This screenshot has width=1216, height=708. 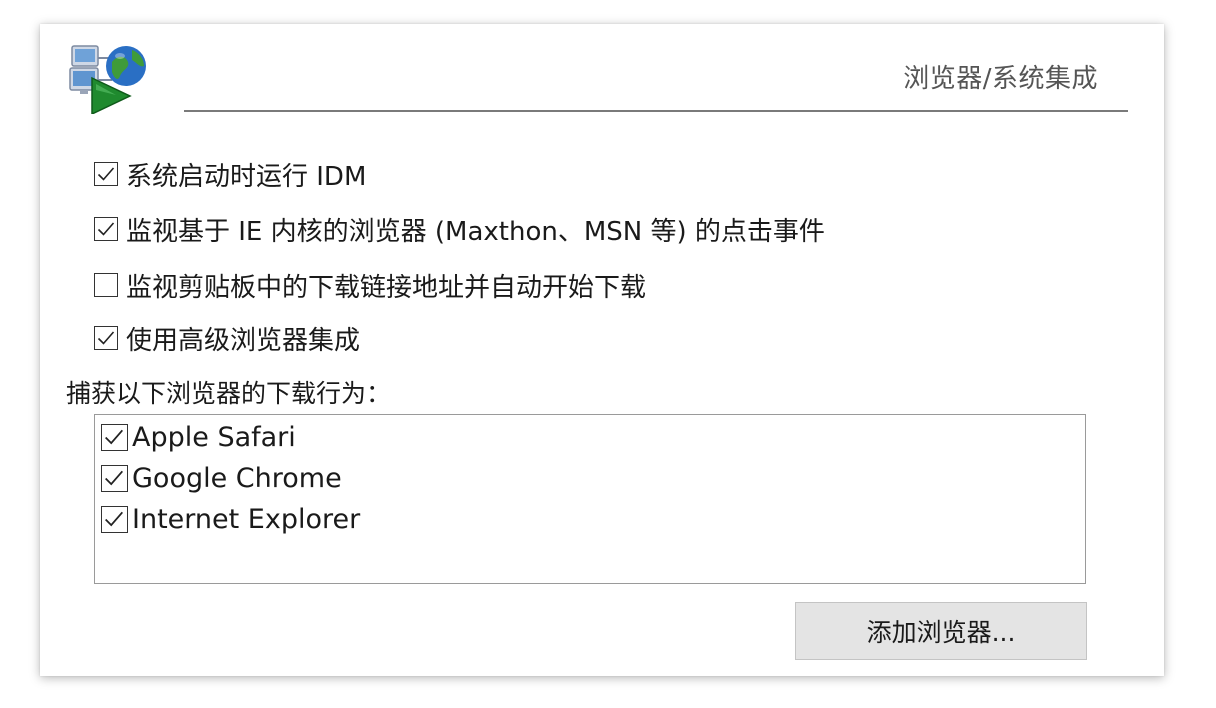 I want to click on checkbox-monitor-ie-clicks, so click(x=106, y=229).